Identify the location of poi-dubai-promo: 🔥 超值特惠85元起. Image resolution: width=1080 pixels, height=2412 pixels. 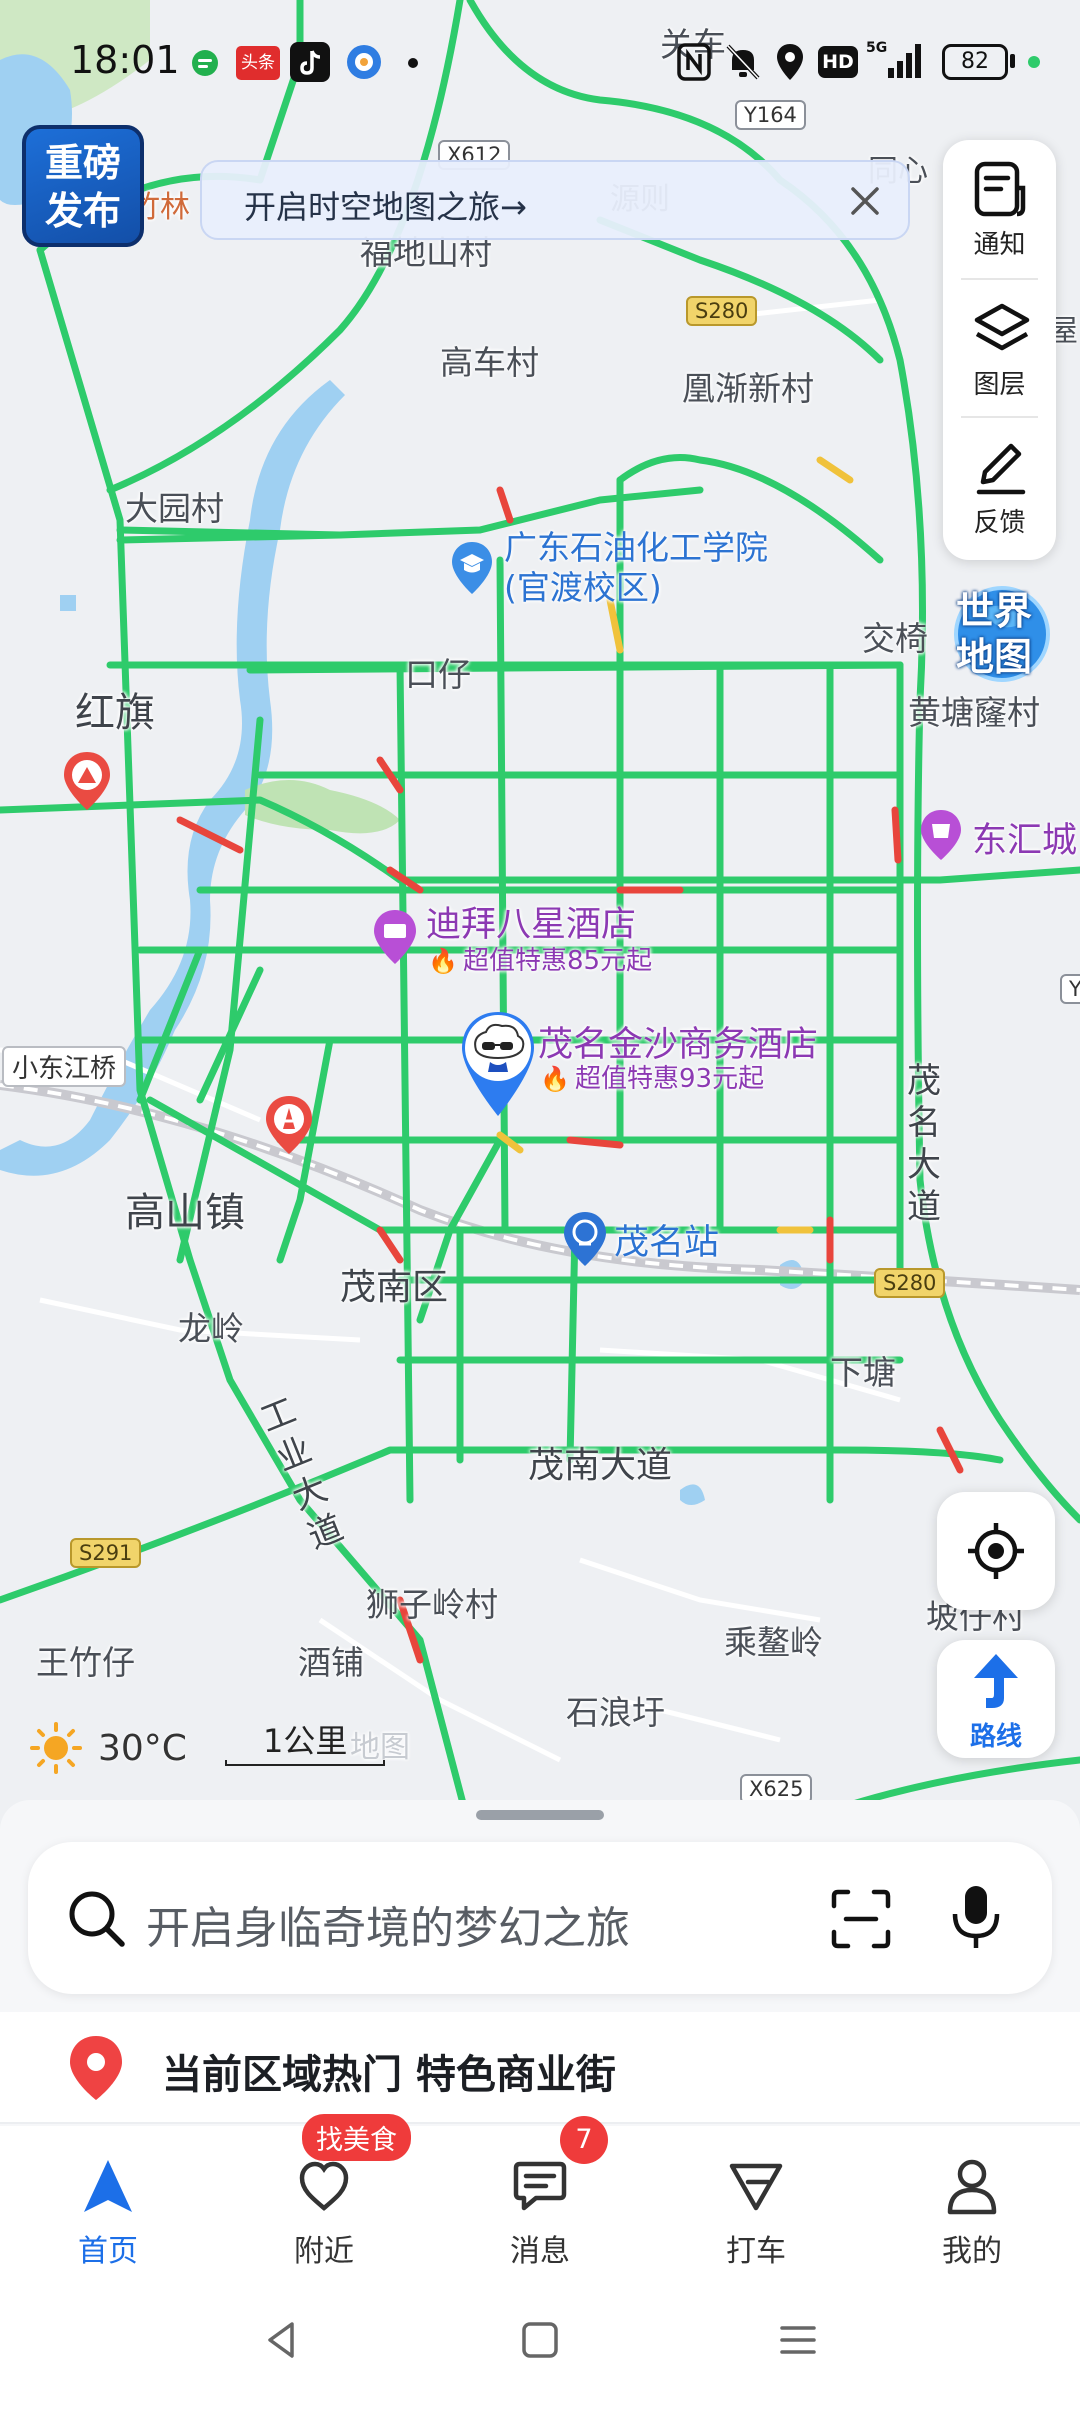
(540, 958).